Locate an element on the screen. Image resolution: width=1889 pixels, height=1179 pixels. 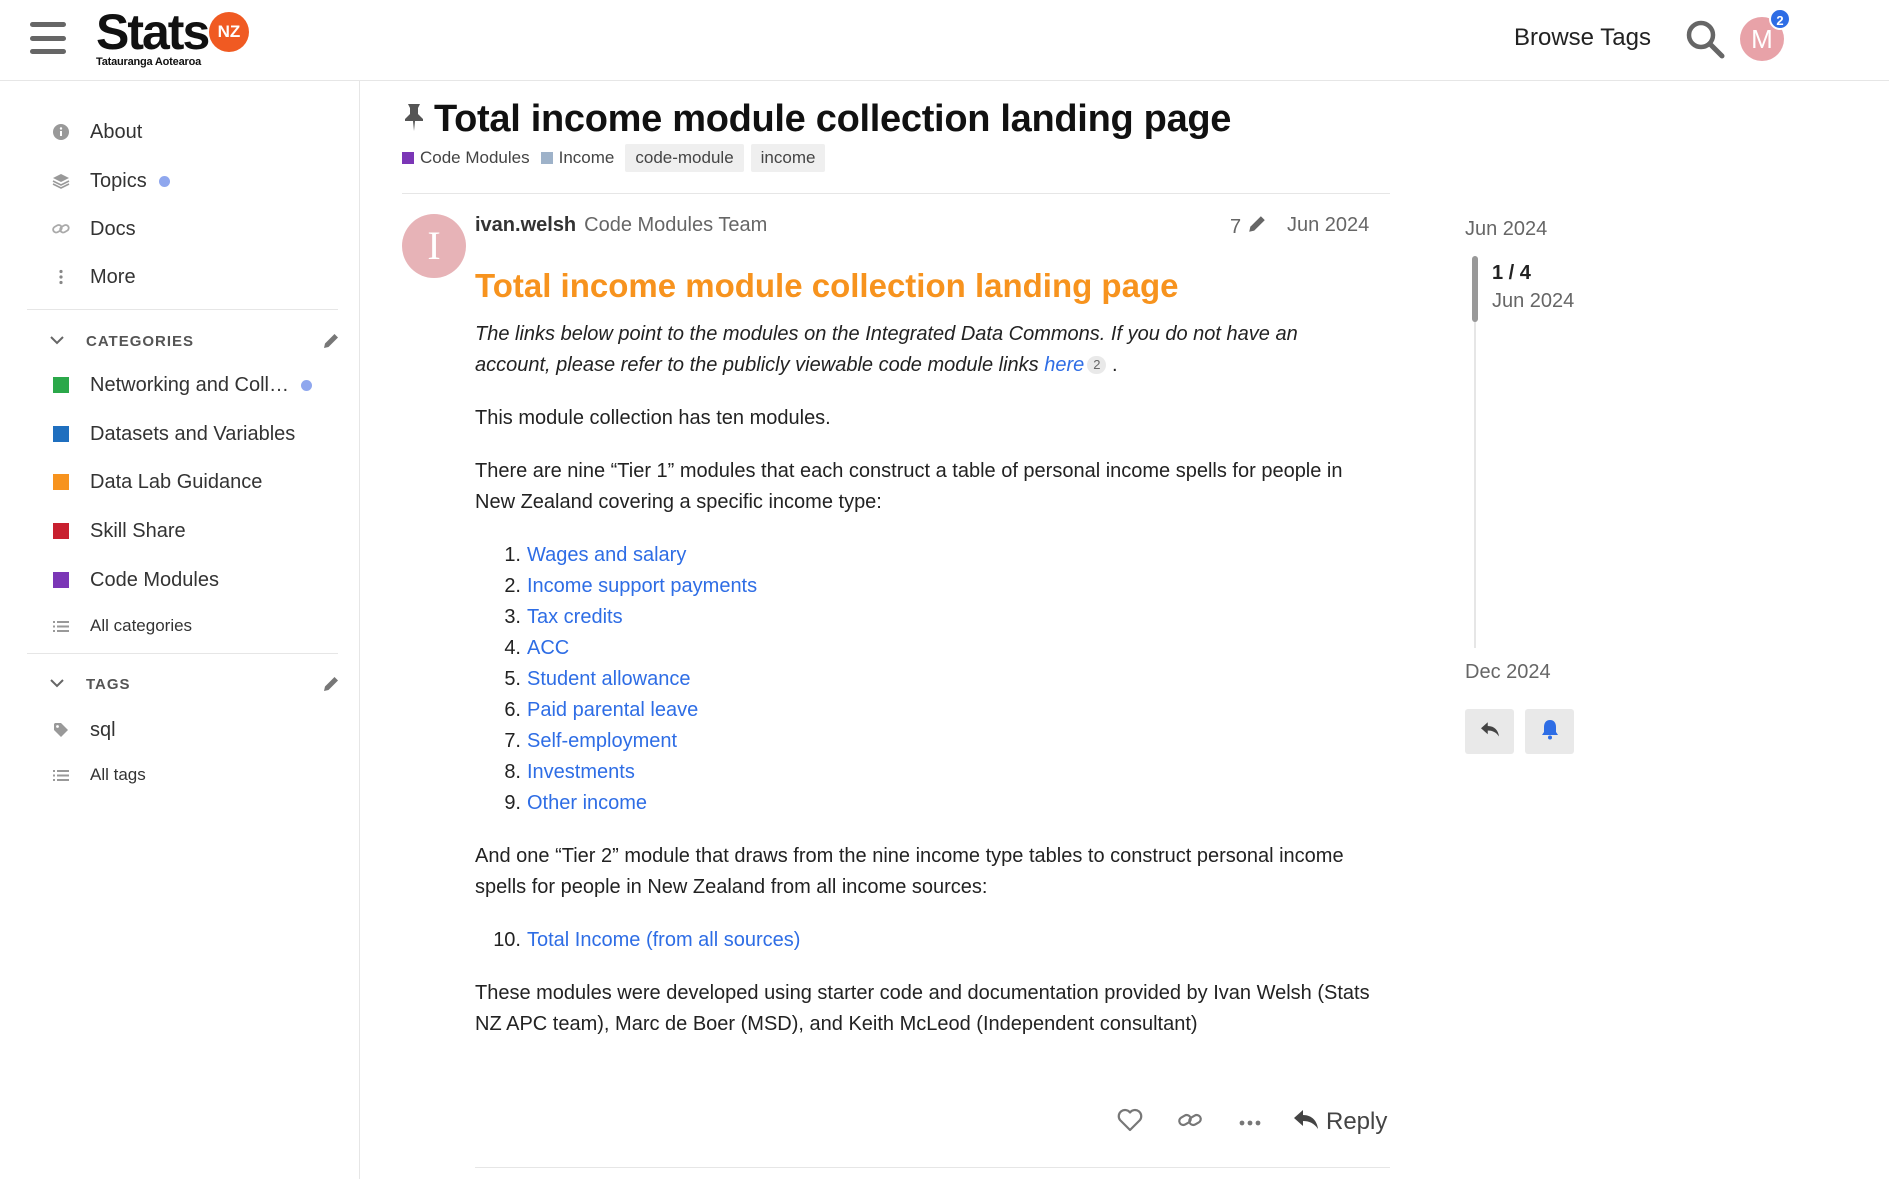
category-label: Income is located at coordinates (586, 157).